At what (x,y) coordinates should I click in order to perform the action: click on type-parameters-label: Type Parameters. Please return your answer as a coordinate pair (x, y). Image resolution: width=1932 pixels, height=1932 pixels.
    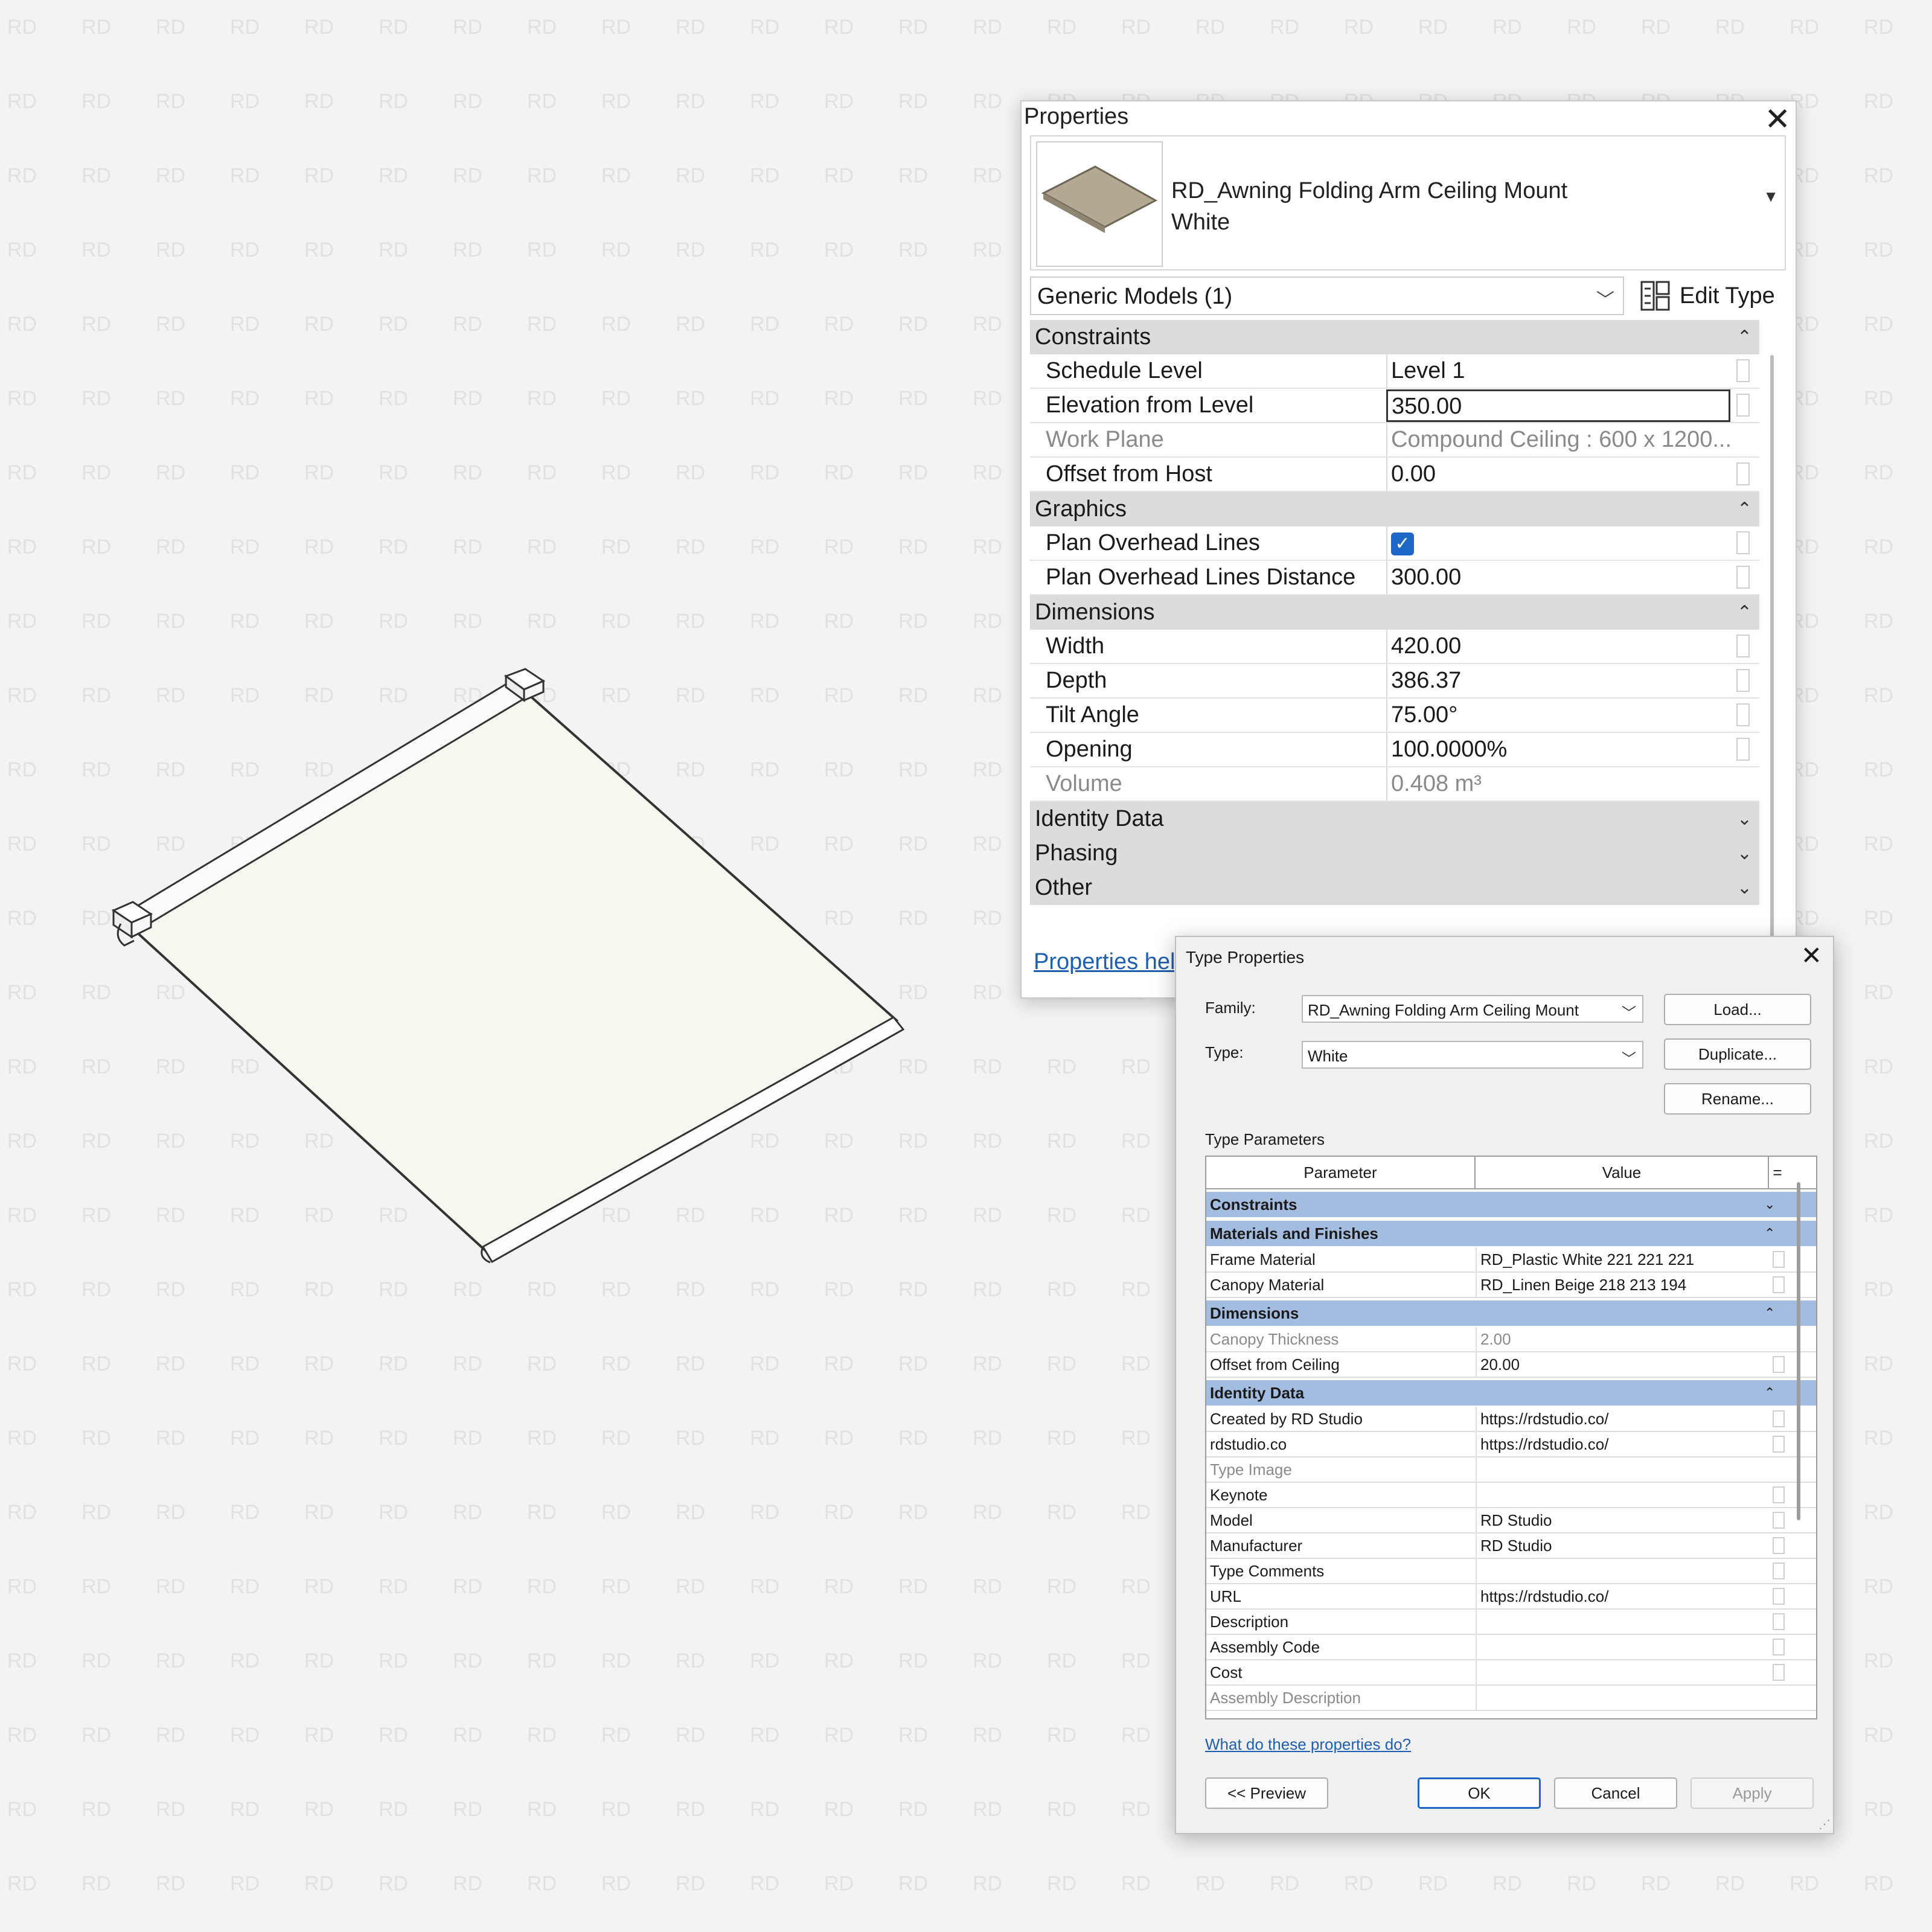
    Looking at the image, I should click on (1265, 1139).